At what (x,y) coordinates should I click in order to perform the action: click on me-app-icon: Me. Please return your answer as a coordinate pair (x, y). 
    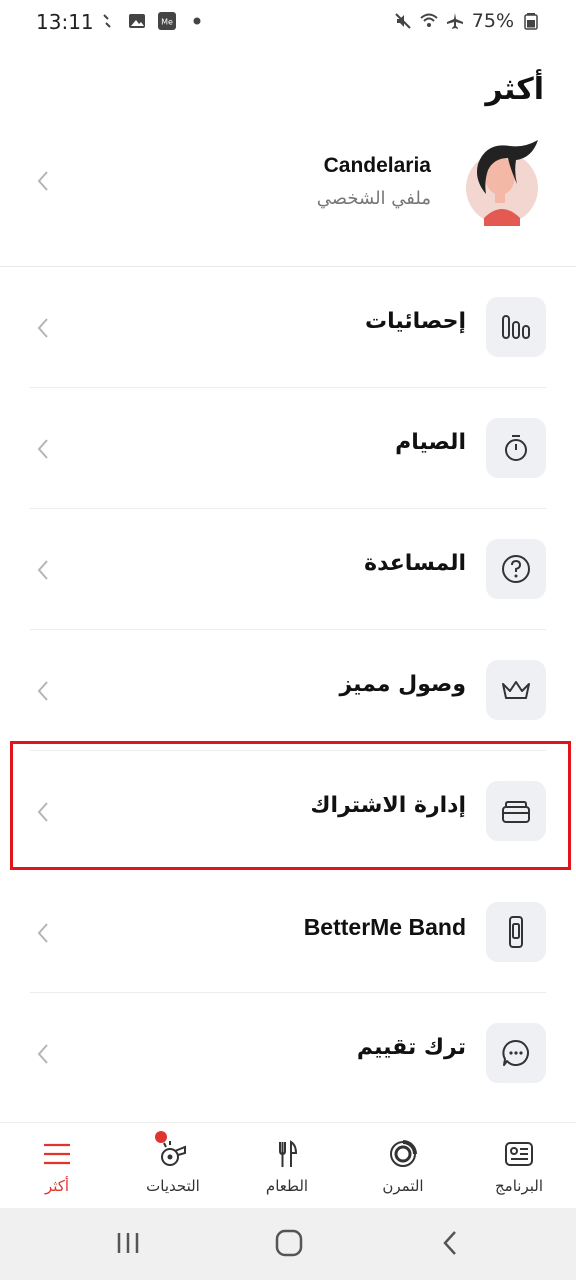
    Looking at the image, I should click on (167, 21).